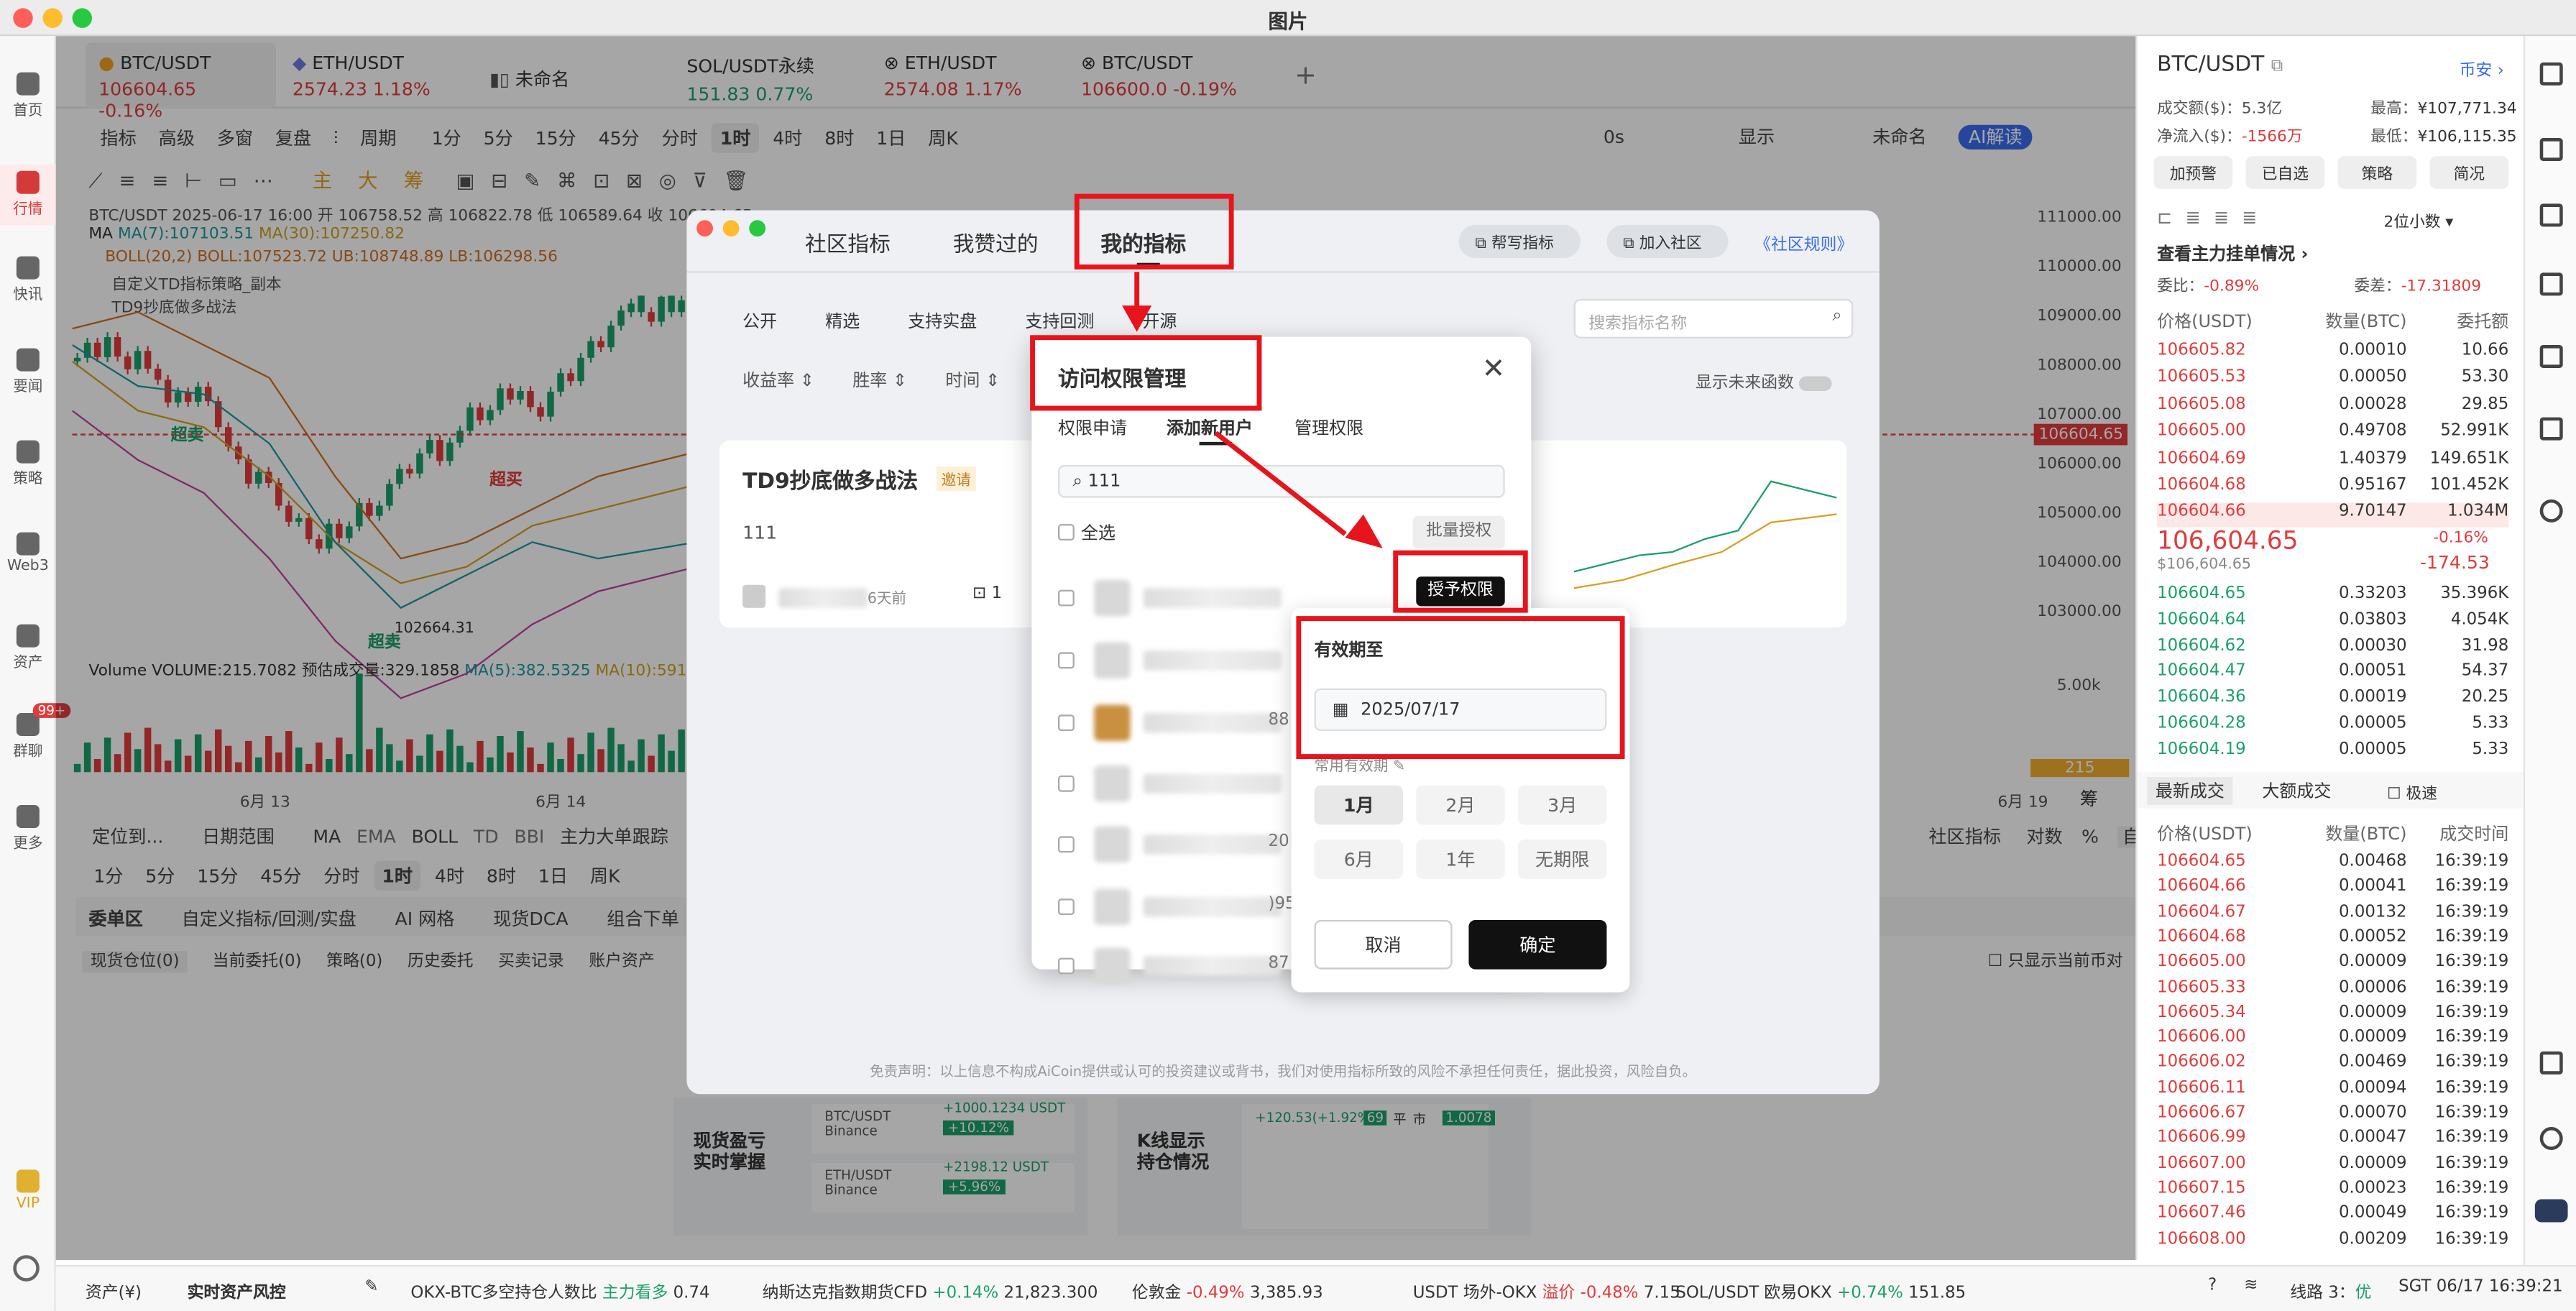 The width and height of the screenshot is (2576, 1311). Describe the element at coordinates (28, 280) in the screenshot. I see `rail-flash: 快讯` at that location.